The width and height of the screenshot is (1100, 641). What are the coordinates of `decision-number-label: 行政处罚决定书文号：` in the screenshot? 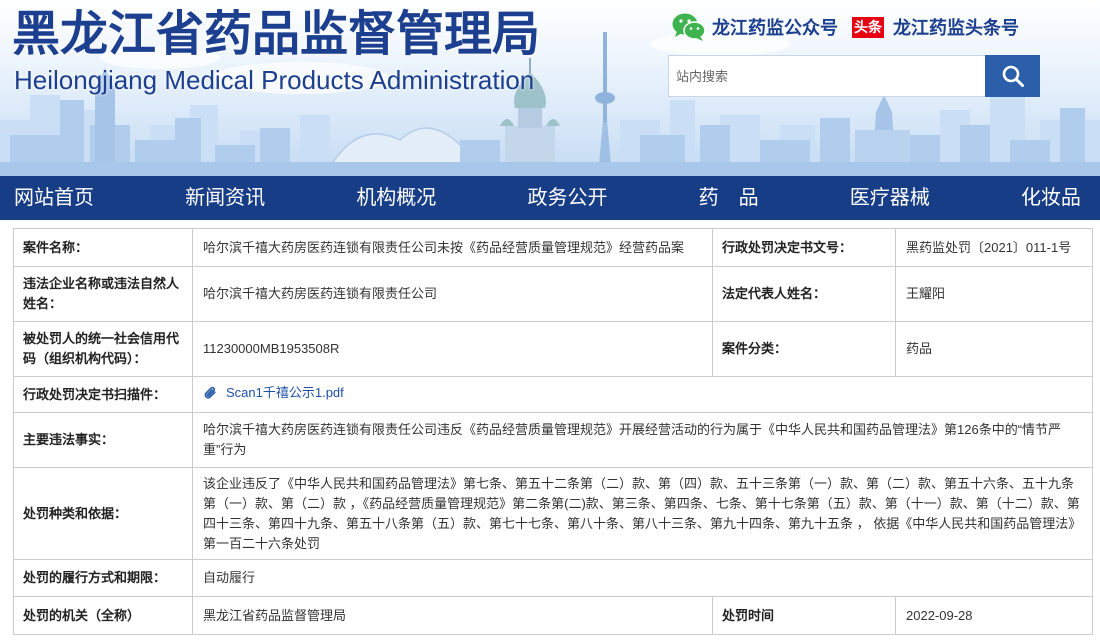 It's located at (804, 247).